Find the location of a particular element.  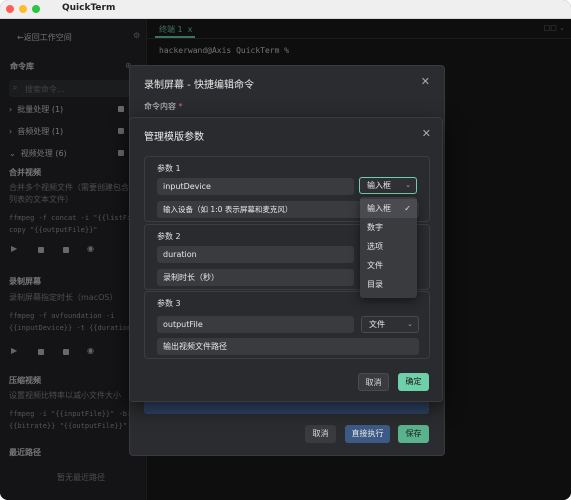

ok-button: 确定 is located at coordinates (413, 382).